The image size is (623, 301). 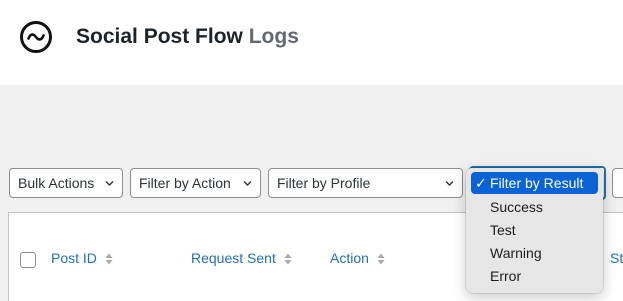 I want to click on select-all-checkbox, so click(x=28, y=260).